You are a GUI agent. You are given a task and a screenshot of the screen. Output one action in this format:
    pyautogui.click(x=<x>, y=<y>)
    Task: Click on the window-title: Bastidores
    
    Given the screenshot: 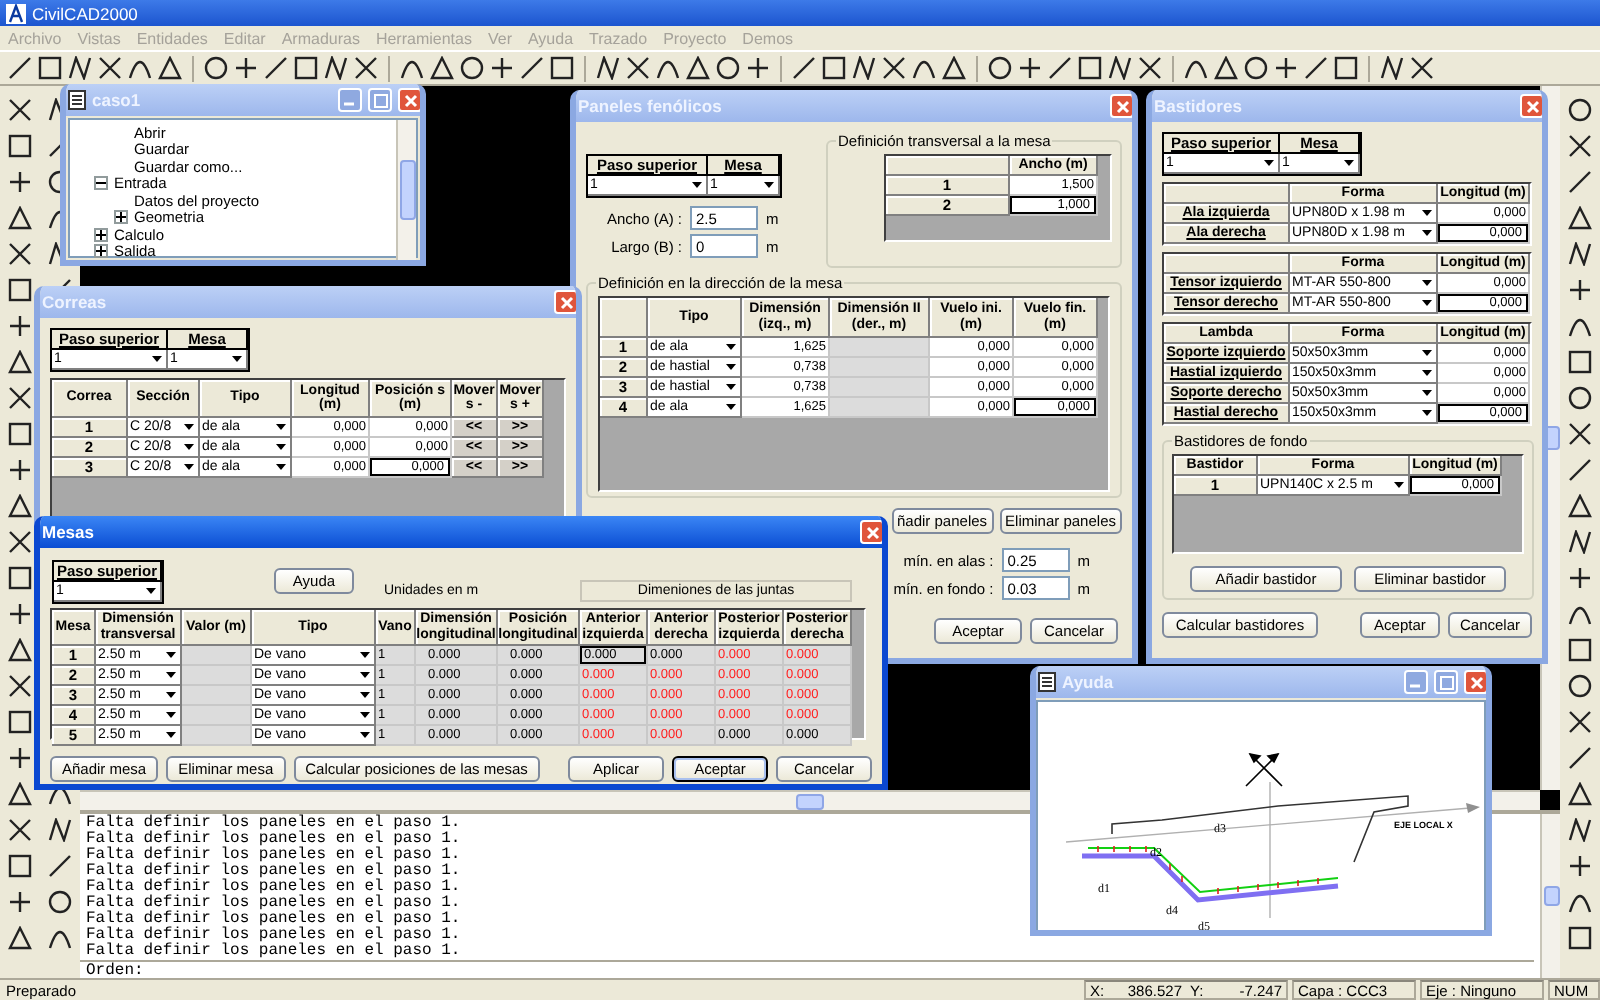 What is the action you would take?
    pyautogui.click(x=1199, y=106)
    